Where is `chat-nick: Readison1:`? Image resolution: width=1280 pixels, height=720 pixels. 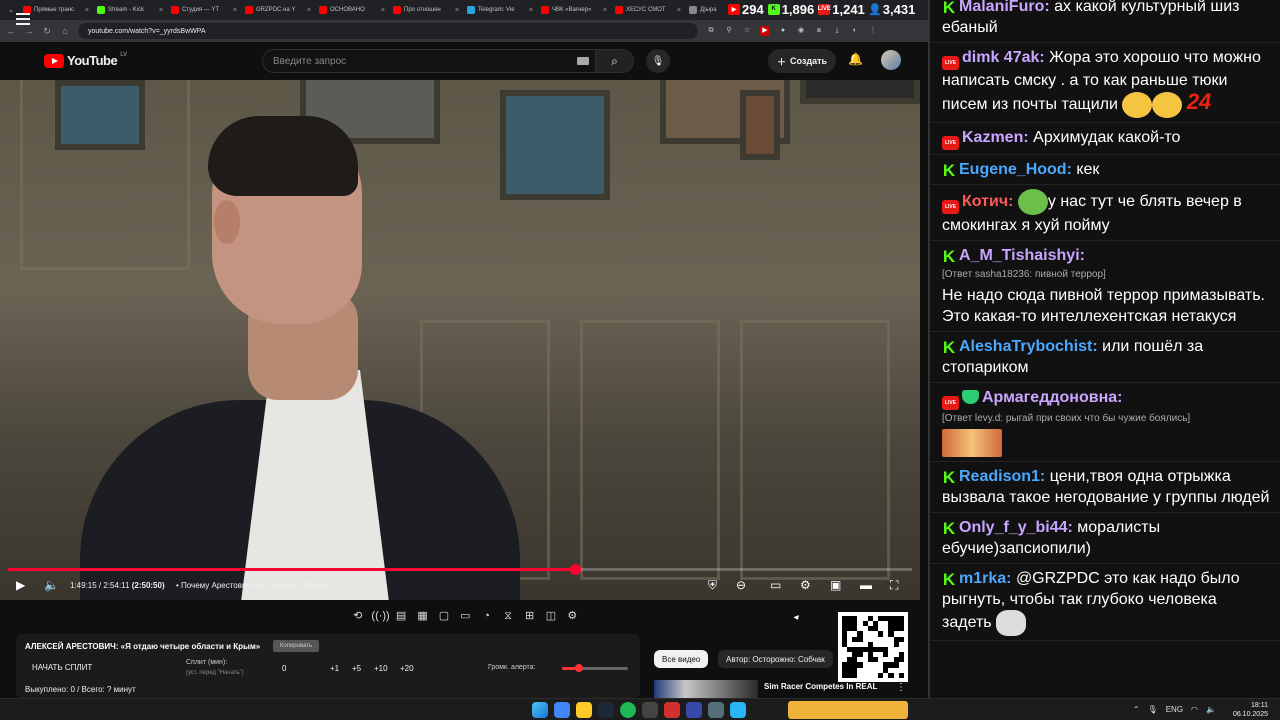 chat-nick: Readison1: is located at coordinates (1002, 476).